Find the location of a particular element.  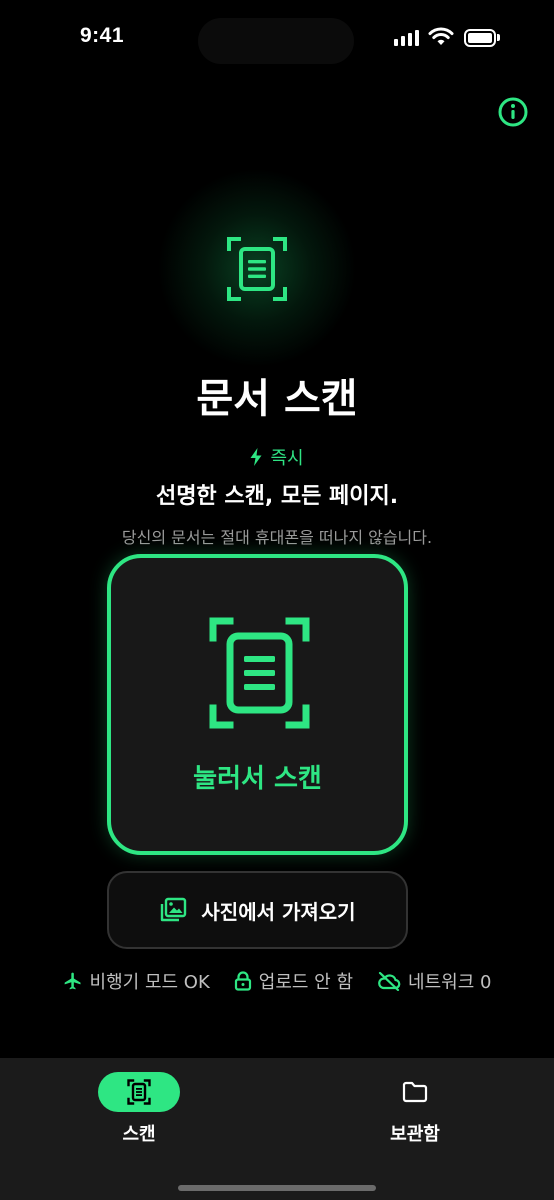

tagline: 당신의 문서는 절대 휴대폰을 떠나지 않습니다. is located at coordinates (277, 537).